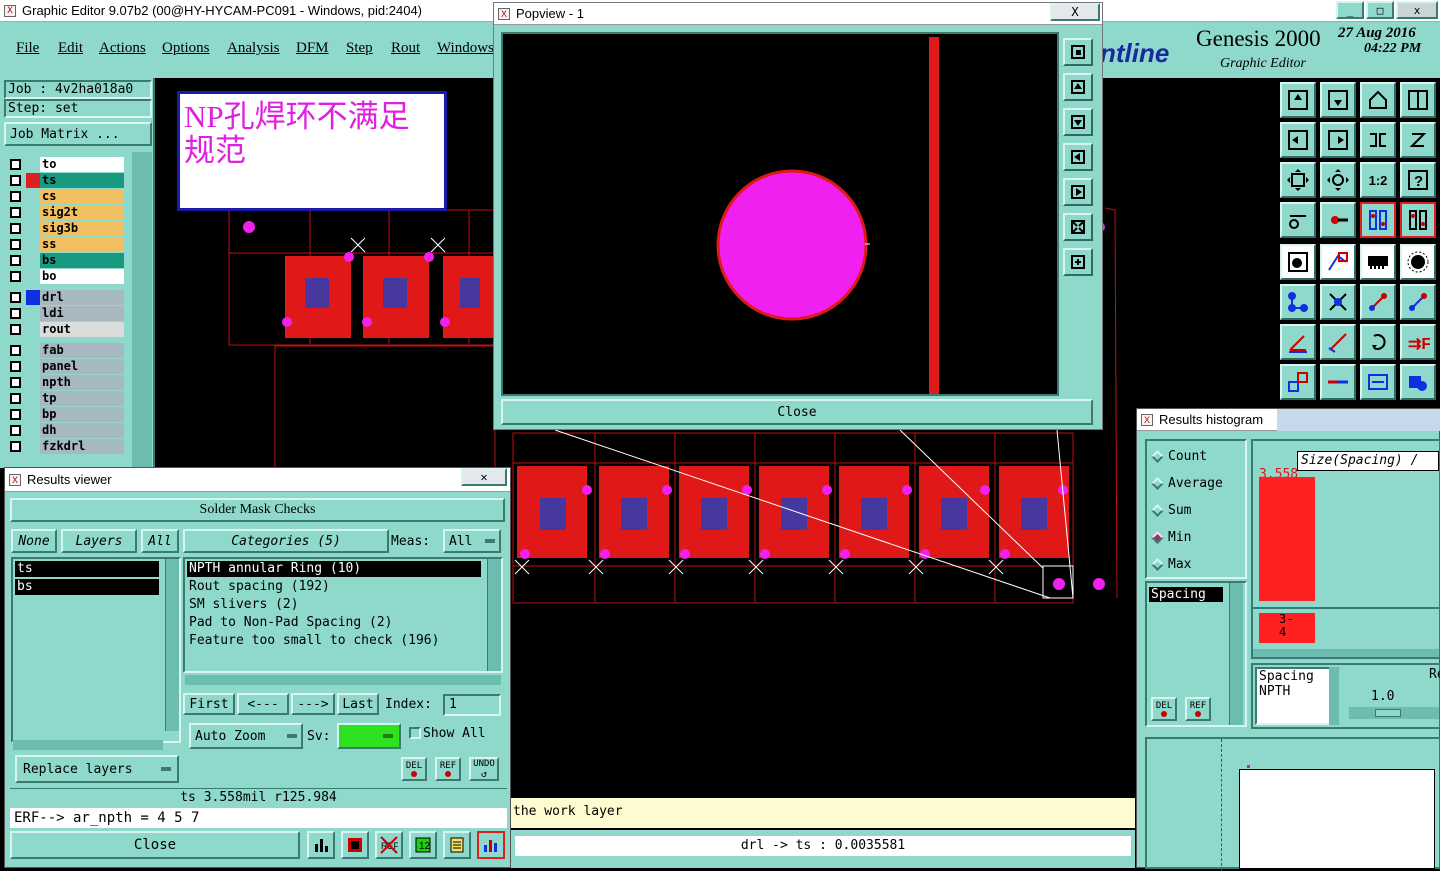 The height and width of the screenshot is (871, 1440). Describe the element at coordinates (1186, 594) in the screenshot. I see `histogram-list-item: Spacing` at that location.